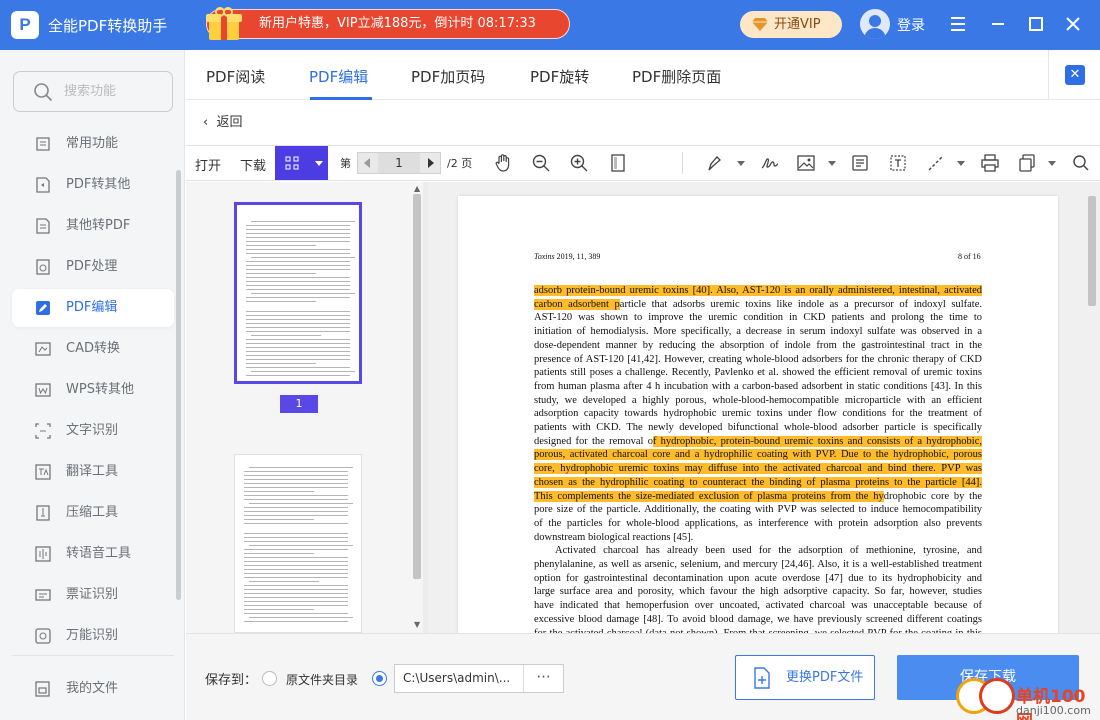 The height and width of the screenshot is (720, 1100). Describe the element at coordinates (93, 595) in the screenshot. I see `sidebar-item-11: 票证识别` at that location.